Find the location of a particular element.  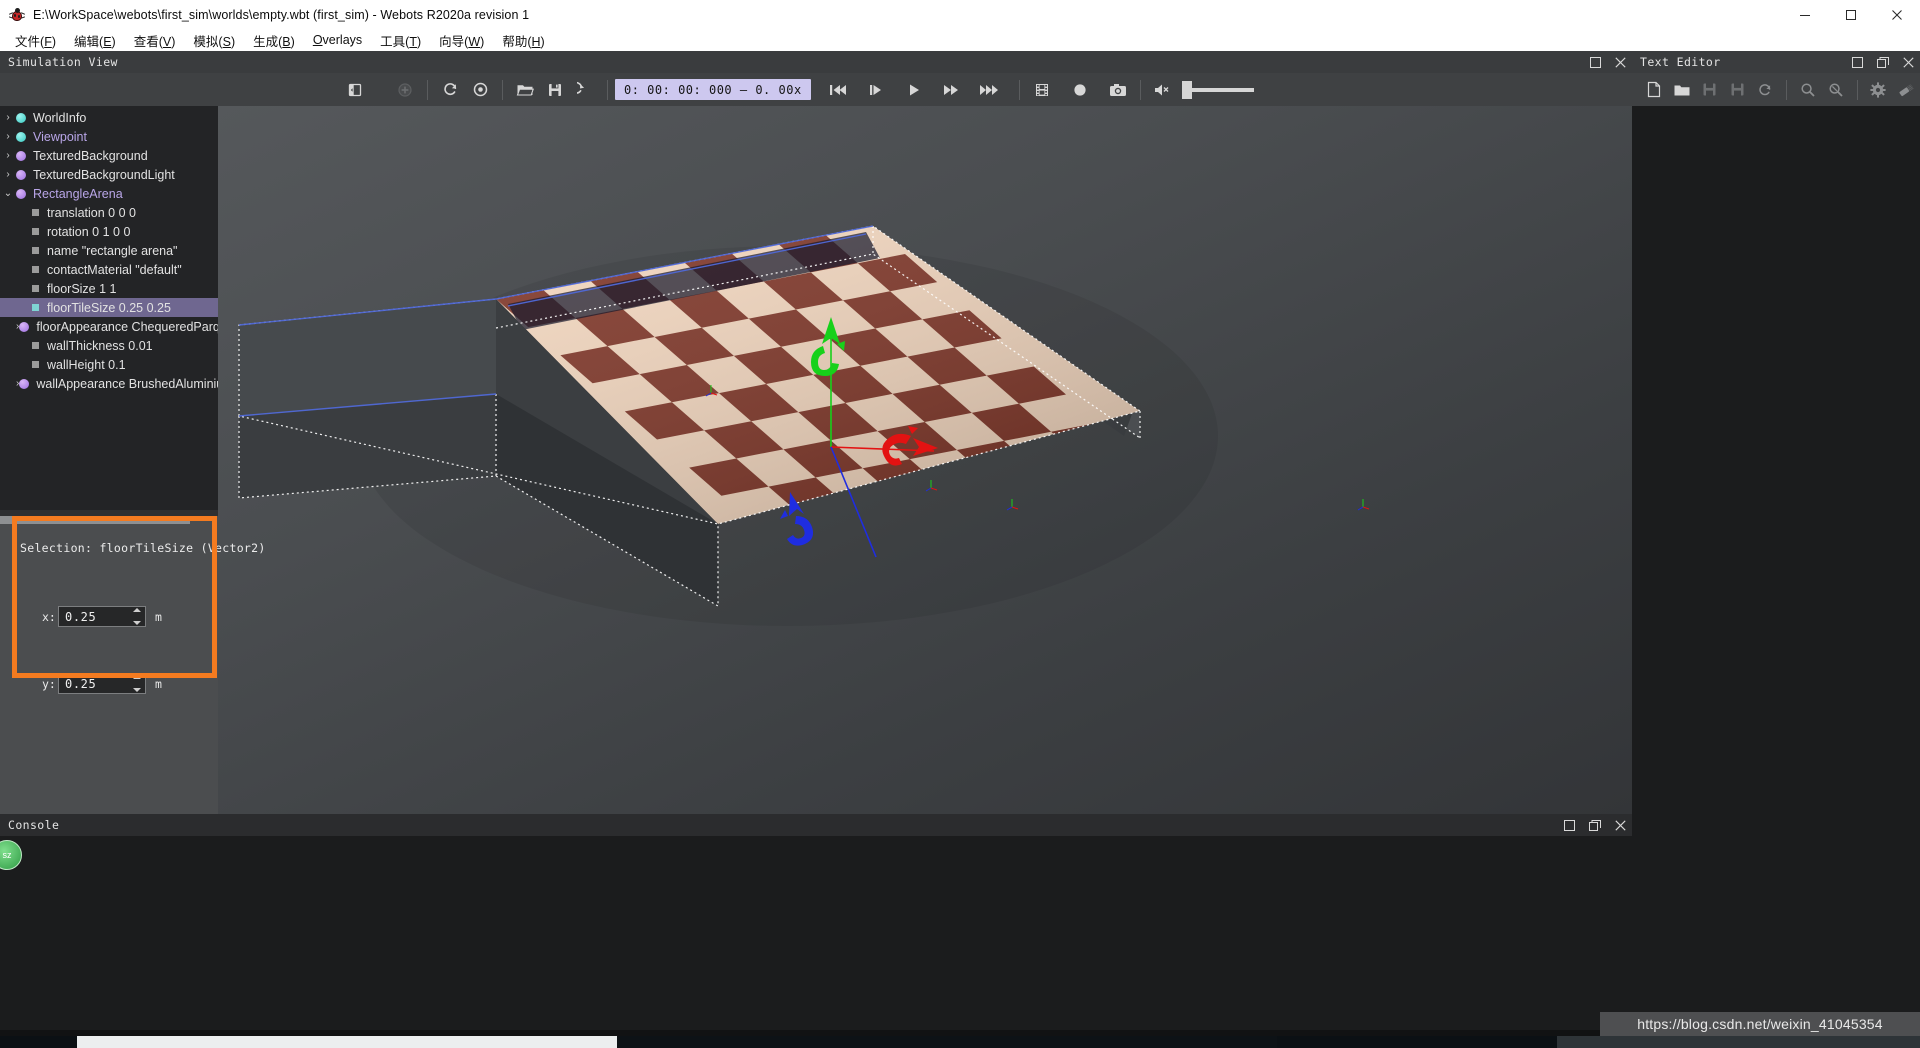

taskbar-item-active is located at coordinates (347, 1042).